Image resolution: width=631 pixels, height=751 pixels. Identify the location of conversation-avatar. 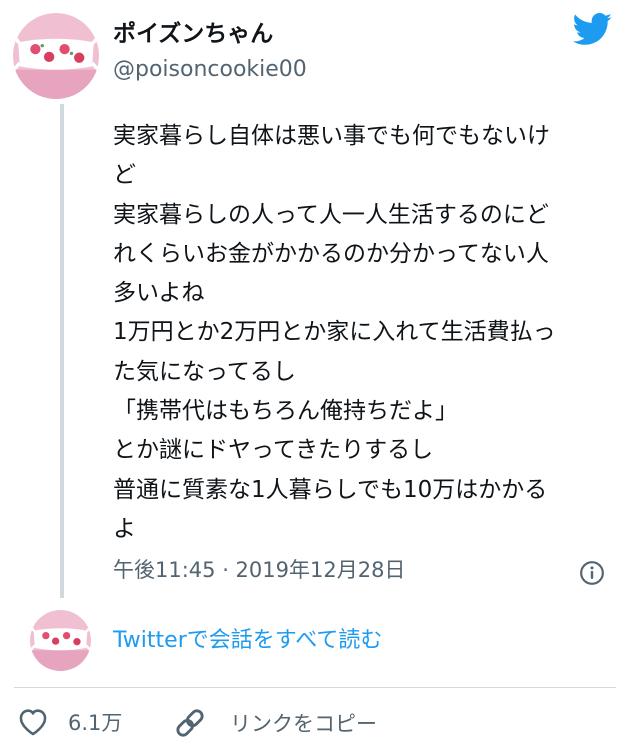
(60, 640).